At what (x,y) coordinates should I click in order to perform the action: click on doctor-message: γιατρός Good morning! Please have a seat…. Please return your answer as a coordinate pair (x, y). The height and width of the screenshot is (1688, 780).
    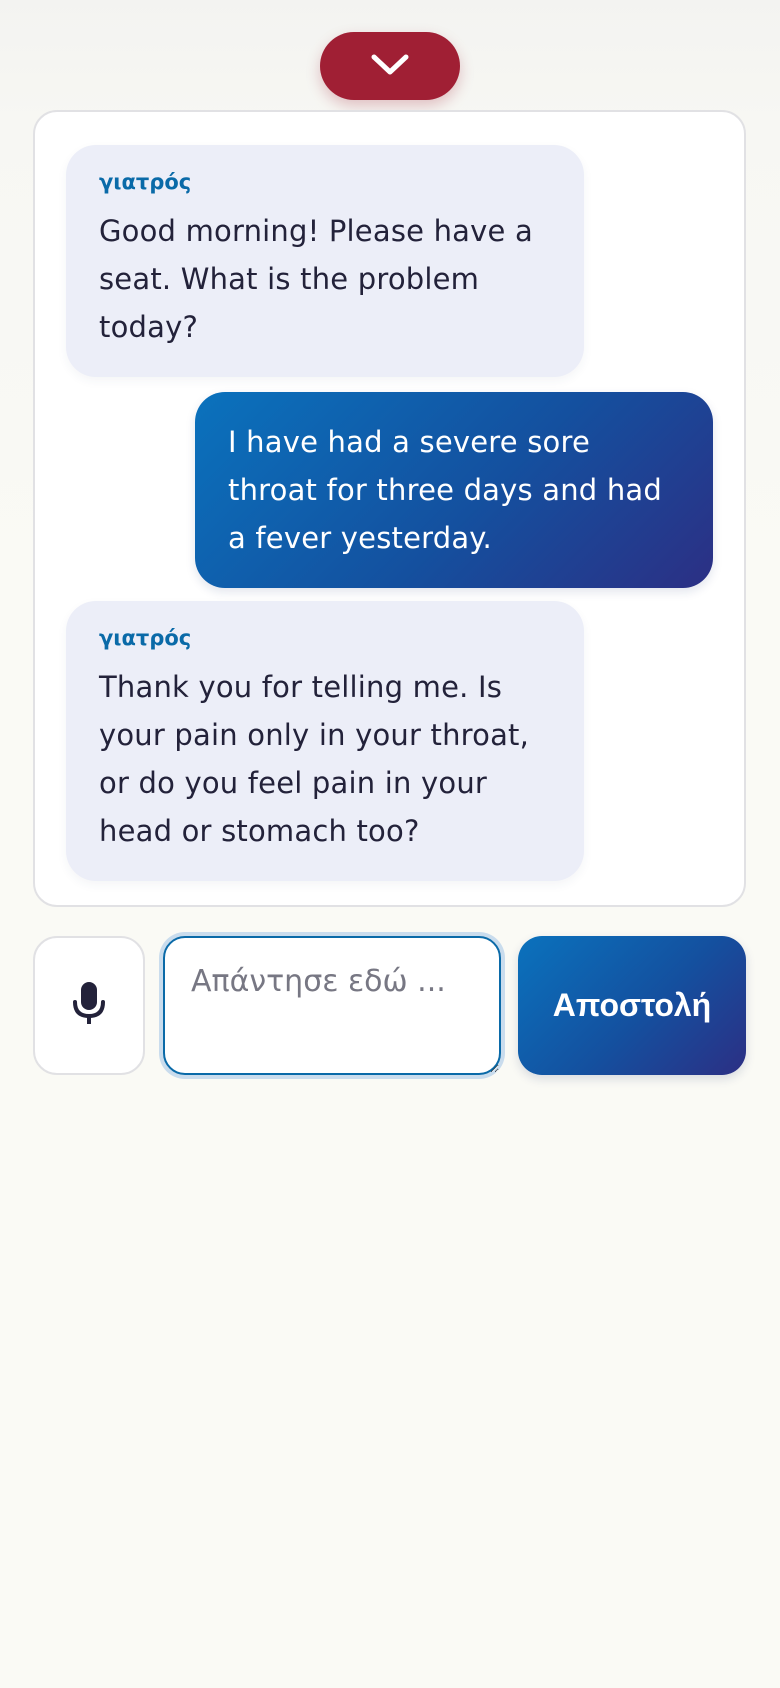
    Looking at the image, I should click on (325, 261).